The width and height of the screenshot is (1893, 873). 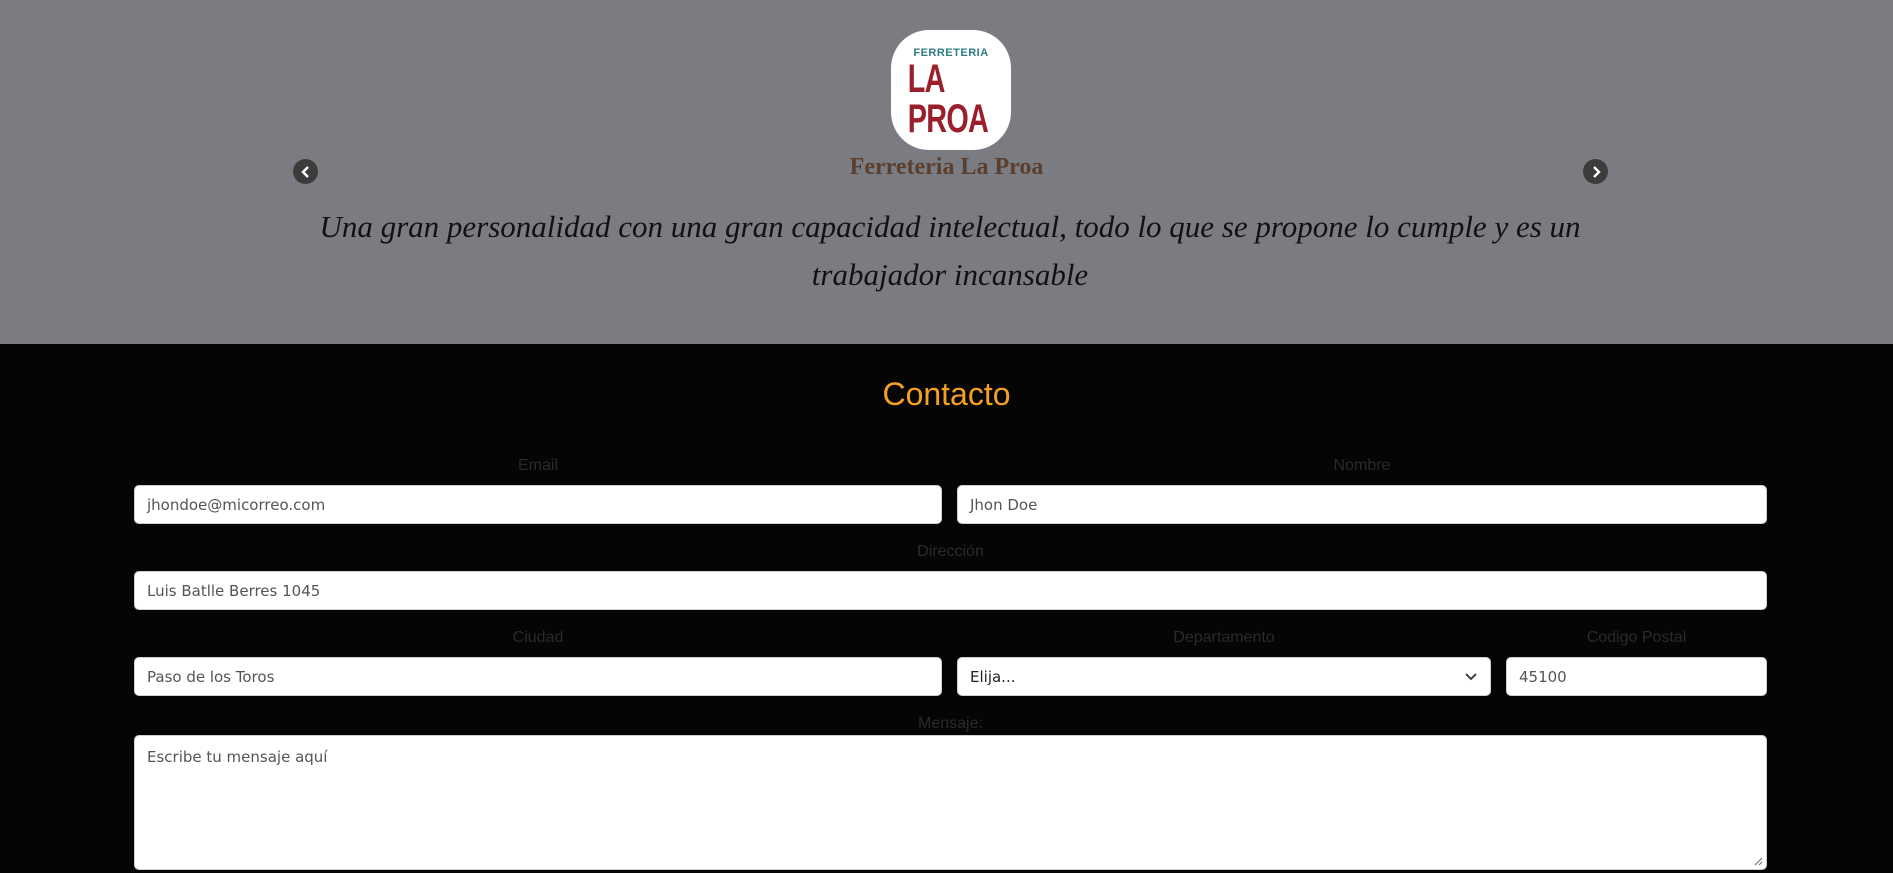 What do you see at coordinates (948, 99) in the screenshot?
I see `logo-main-text: LA PROA` at bounding box center [948, 99].